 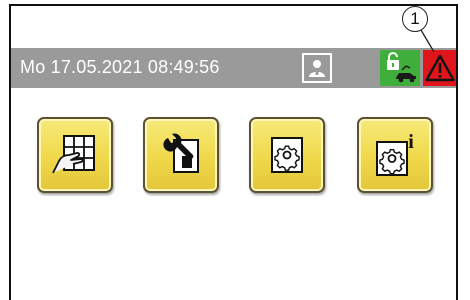 What do you see at coordinates (233, 68) in the screenshot?
I see `status-bar: Mo 17.05.2021 08:49:56` at bounding box center [233, 68].